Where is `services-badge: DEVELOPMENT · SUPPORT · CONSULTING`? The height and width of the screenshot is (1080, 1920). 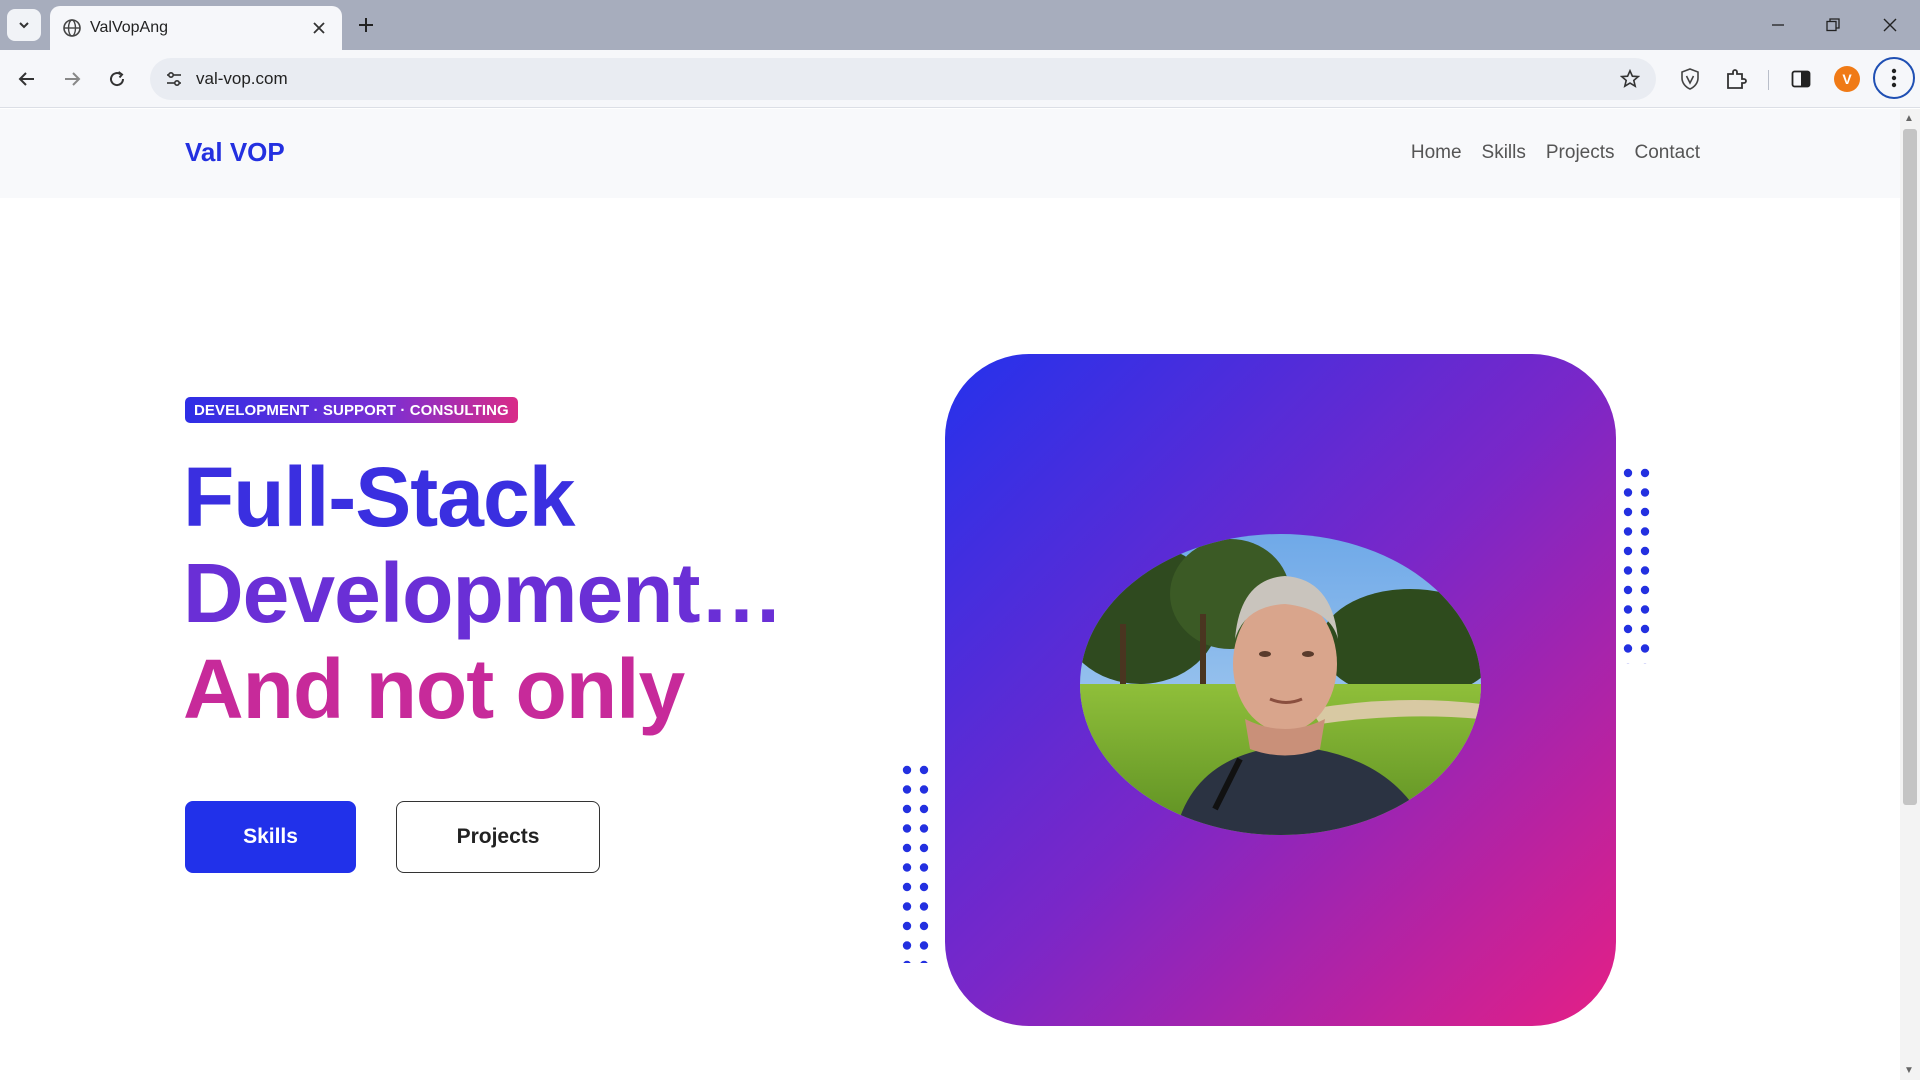
services-badge: DEVELOPMENT · SUPPORT · CONSULTING is located at coordinates (351, 410).